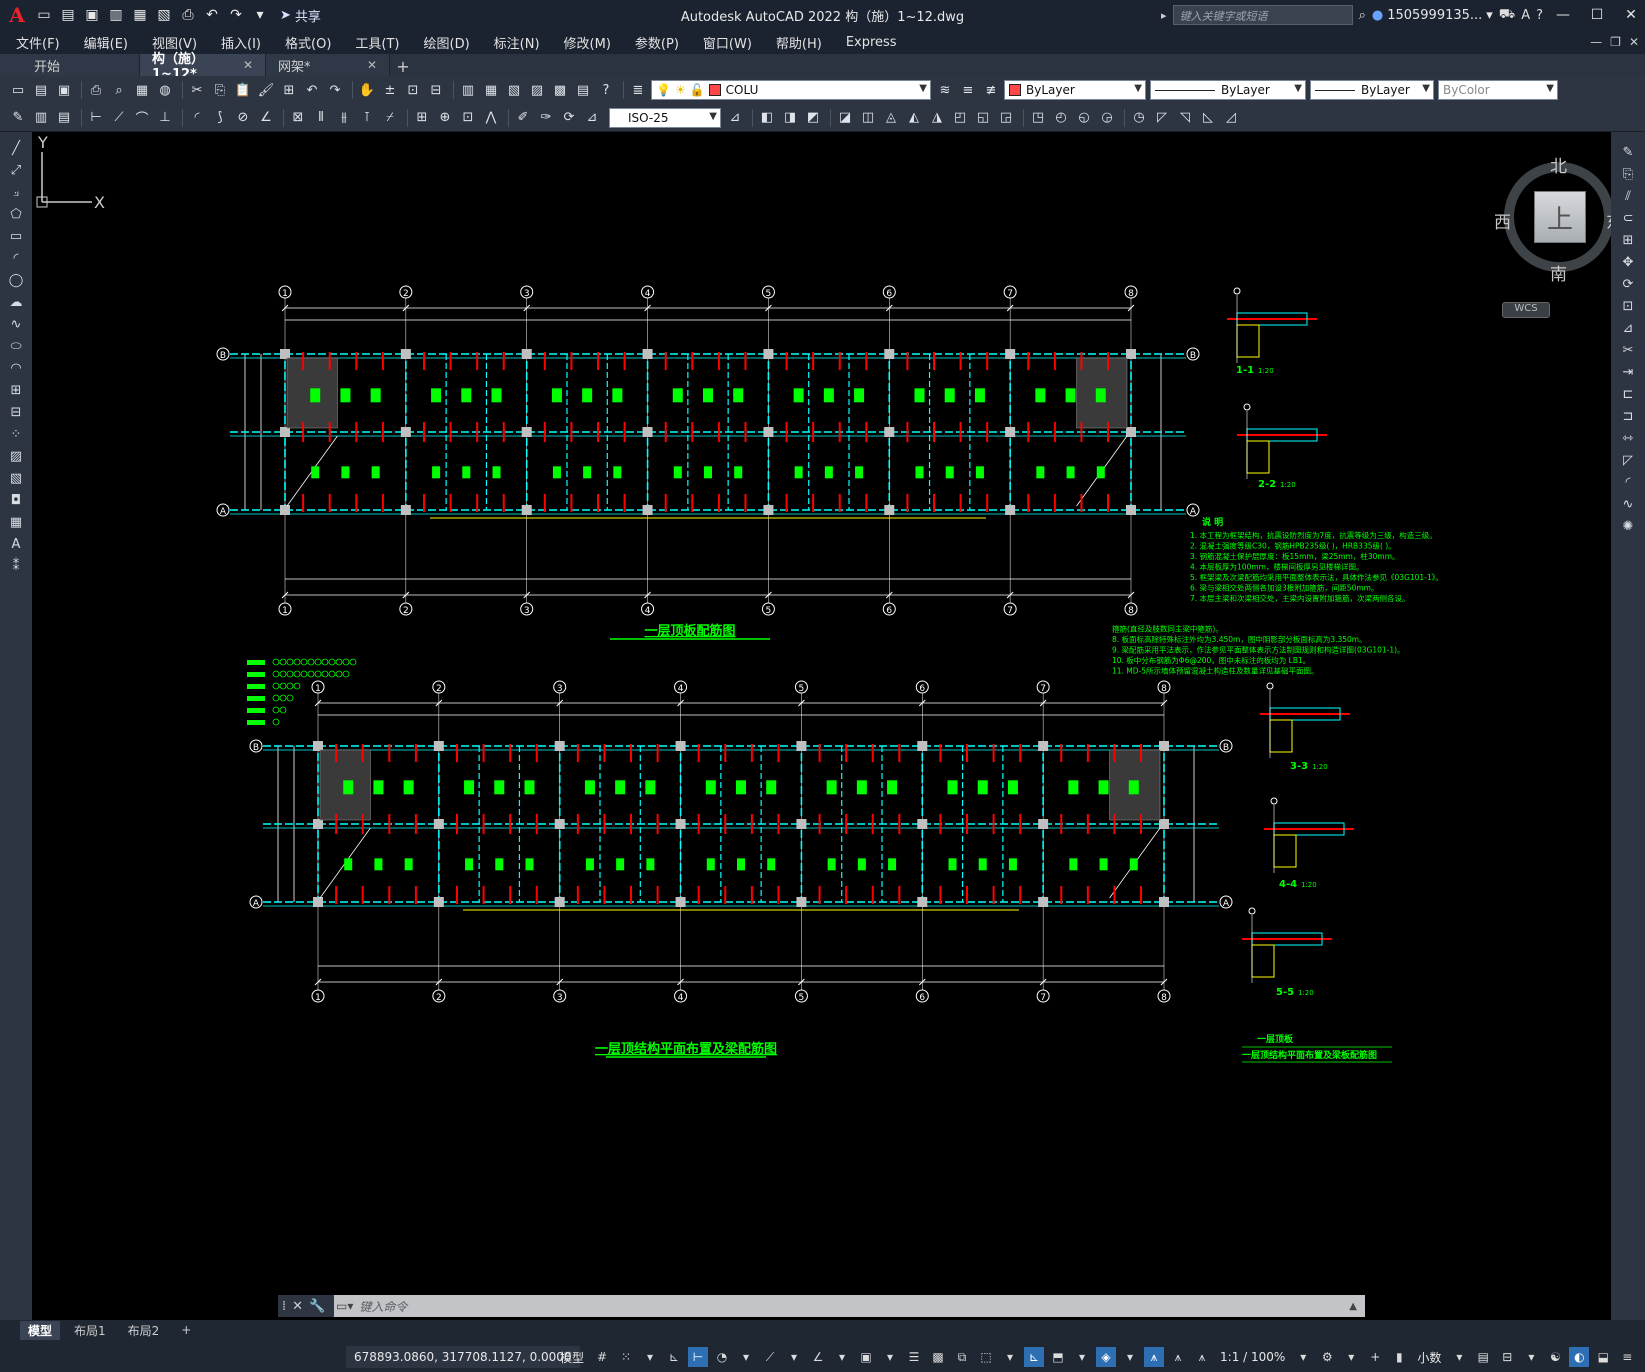 The height and width of the screenshot is (1372, 1645). Describe the element at coordinates (1162, 118) in the screenshot. I see `extrude-icon: ◸` at that location.